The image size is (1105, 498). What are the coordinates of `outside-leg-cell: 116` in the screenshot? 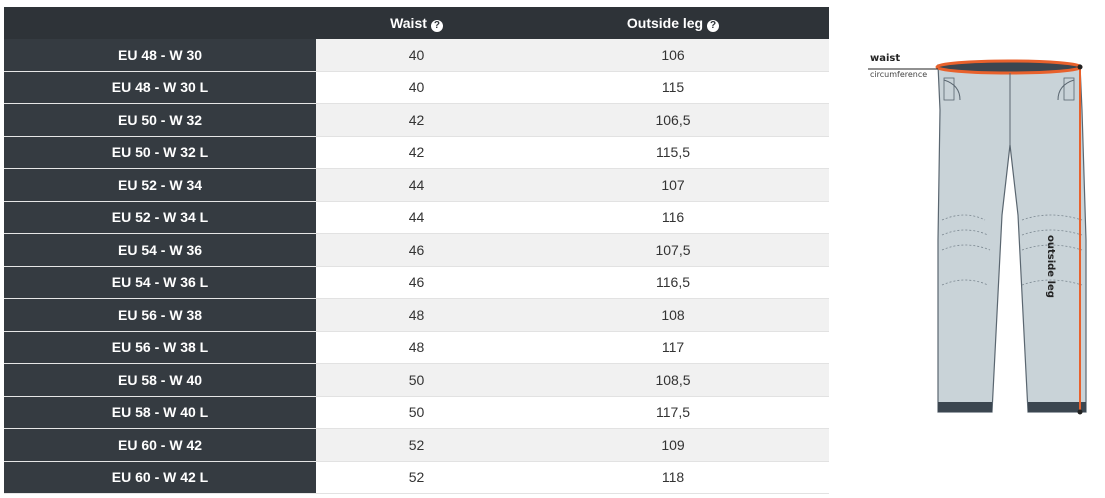 It's located at (673, 217).